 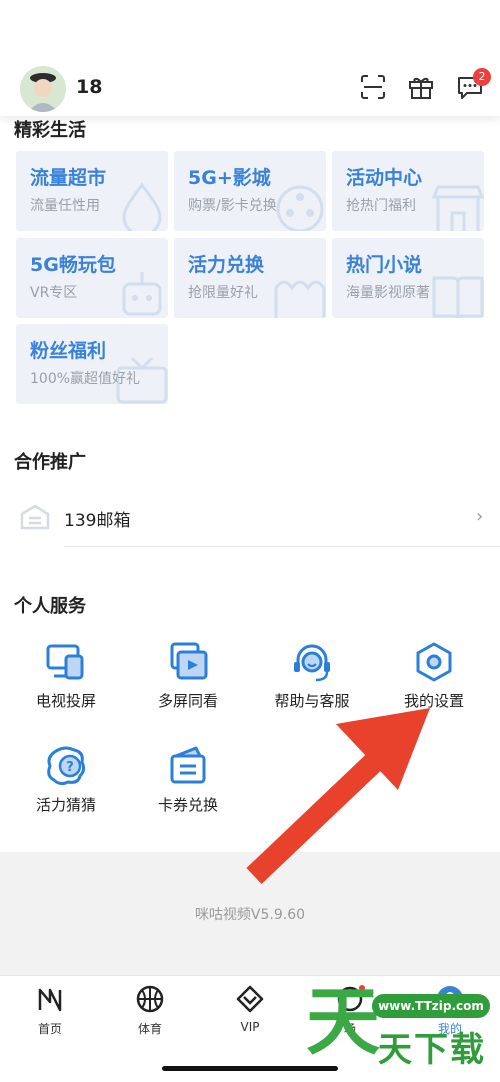 I want to click on tile-subtitle: 流量任性用, so click(x=65, y=206).